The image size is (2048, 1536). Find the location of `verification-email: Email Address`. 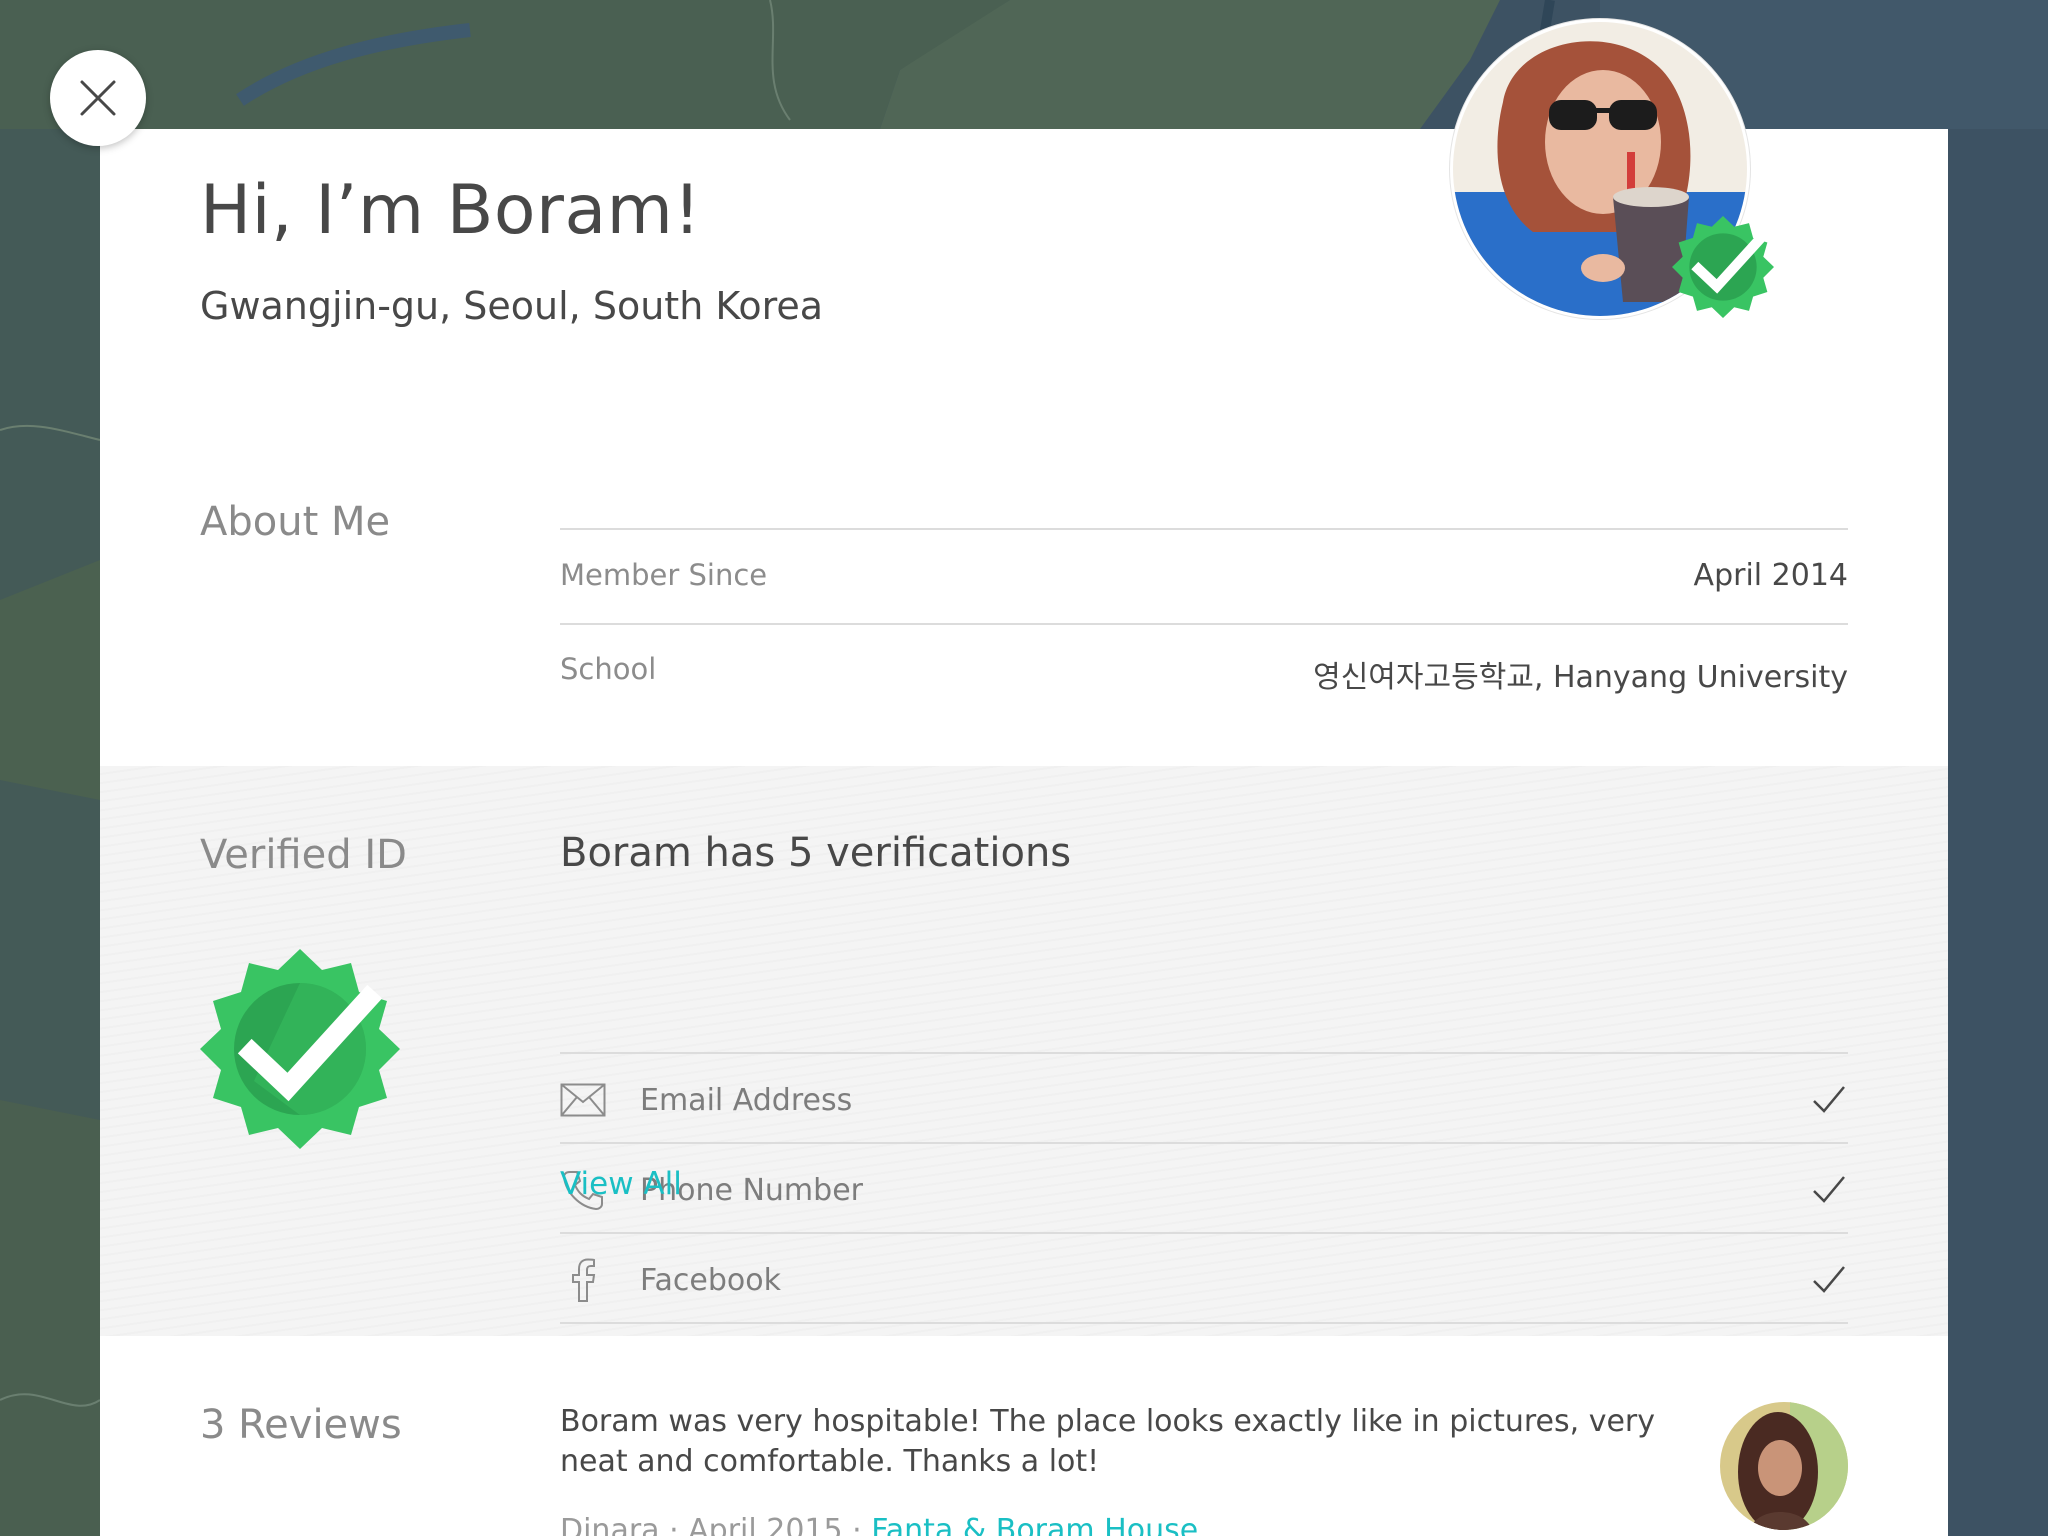

verification-email: Email Address is located at coordinates (1204, 1100).